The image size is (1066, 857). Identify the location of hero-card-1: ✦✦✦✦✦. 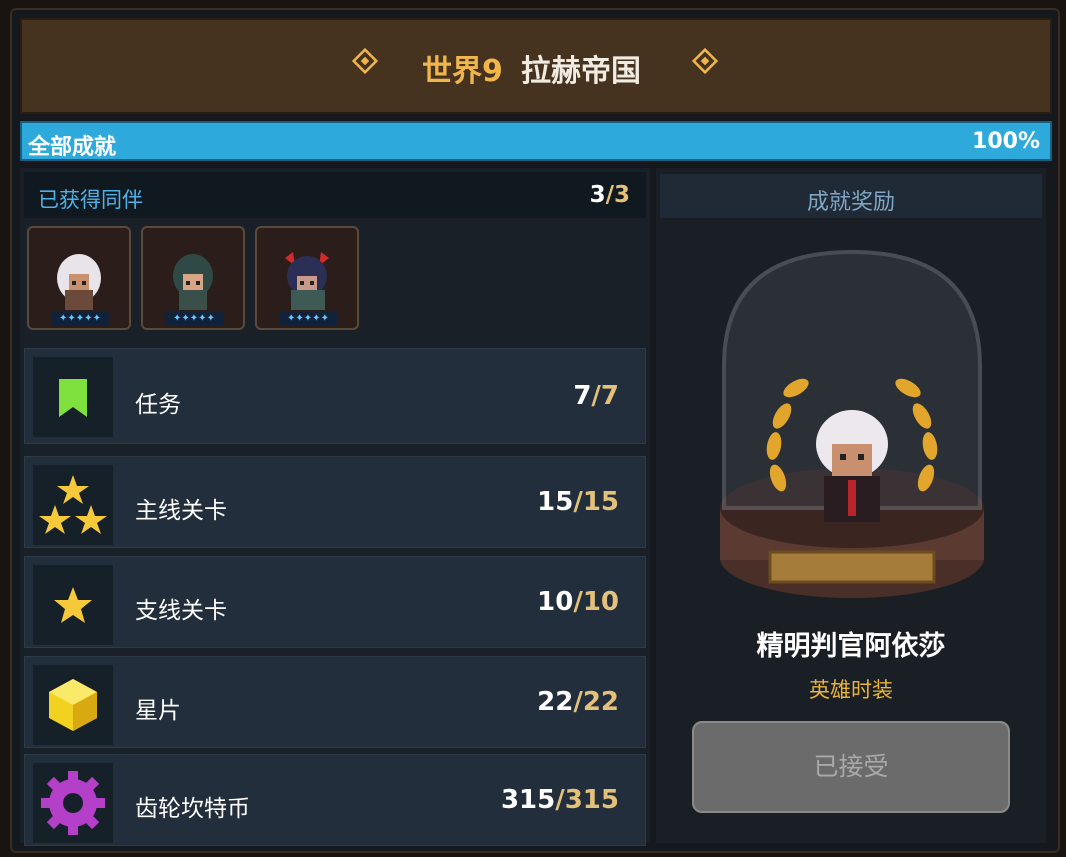
(79, 278).